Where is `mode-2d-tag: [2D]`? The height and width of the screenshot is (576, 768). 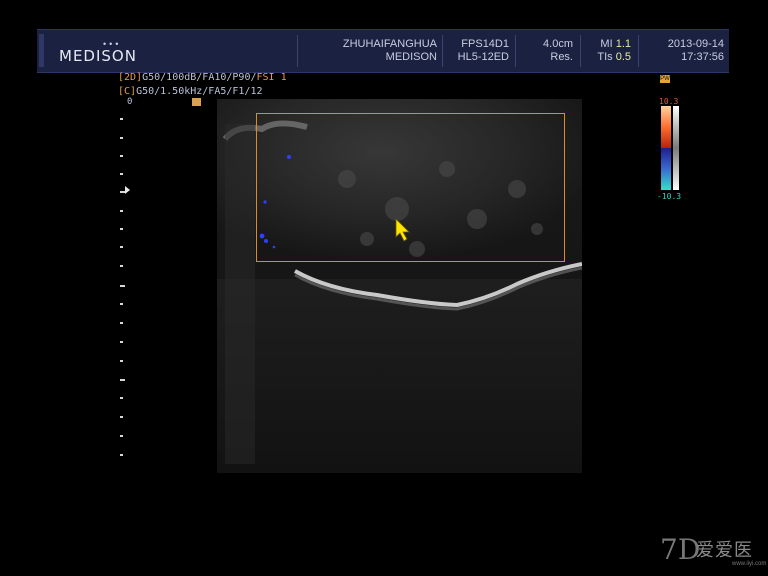
mode-2d-tag: [2D] is located at coordinates (130, 77).